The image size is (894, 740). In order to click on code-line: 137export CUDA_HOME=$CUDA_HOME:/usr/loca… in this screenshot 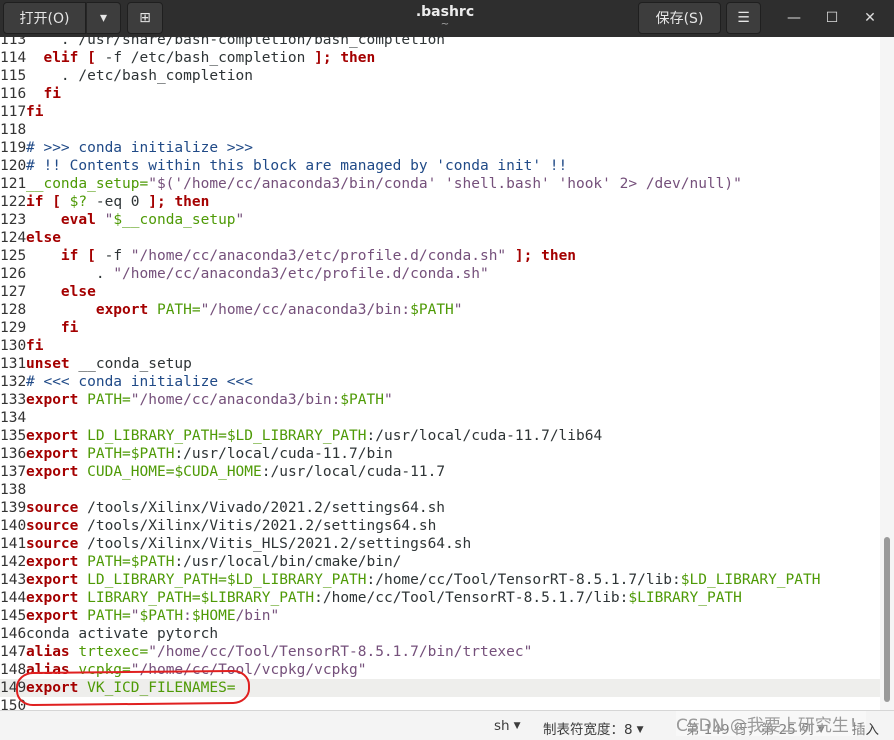, I will do `click(440, 472)`.